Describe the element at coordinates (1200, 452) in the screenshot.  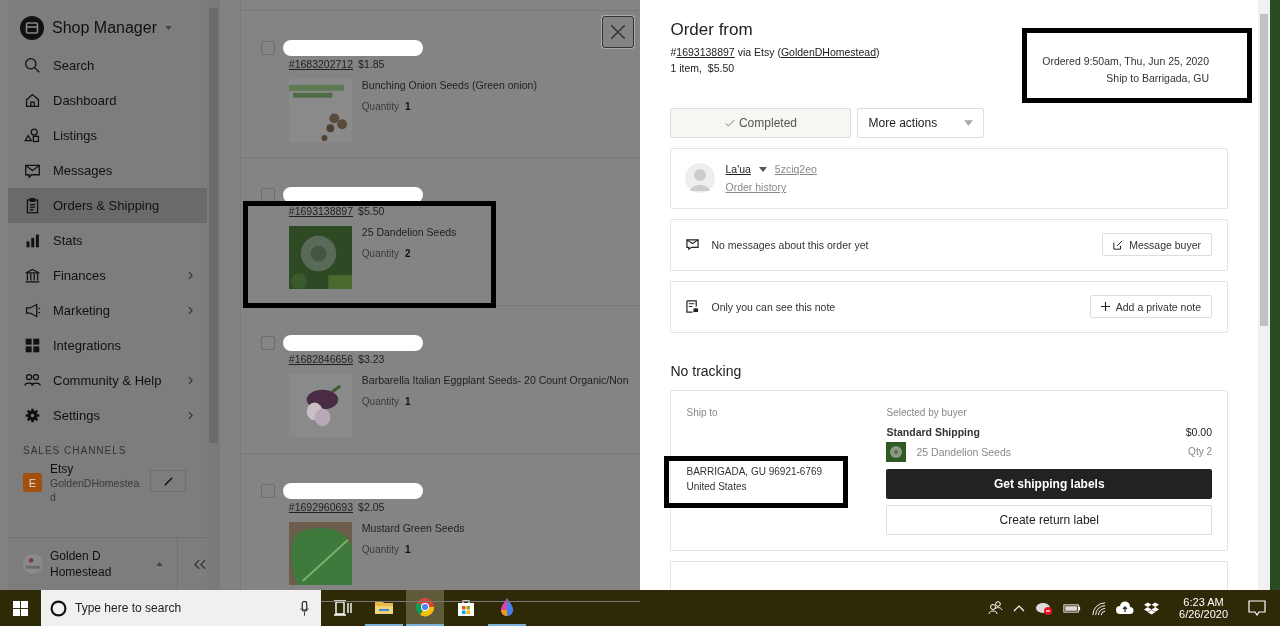
I see `item-quantity: Qty 2` at that location.